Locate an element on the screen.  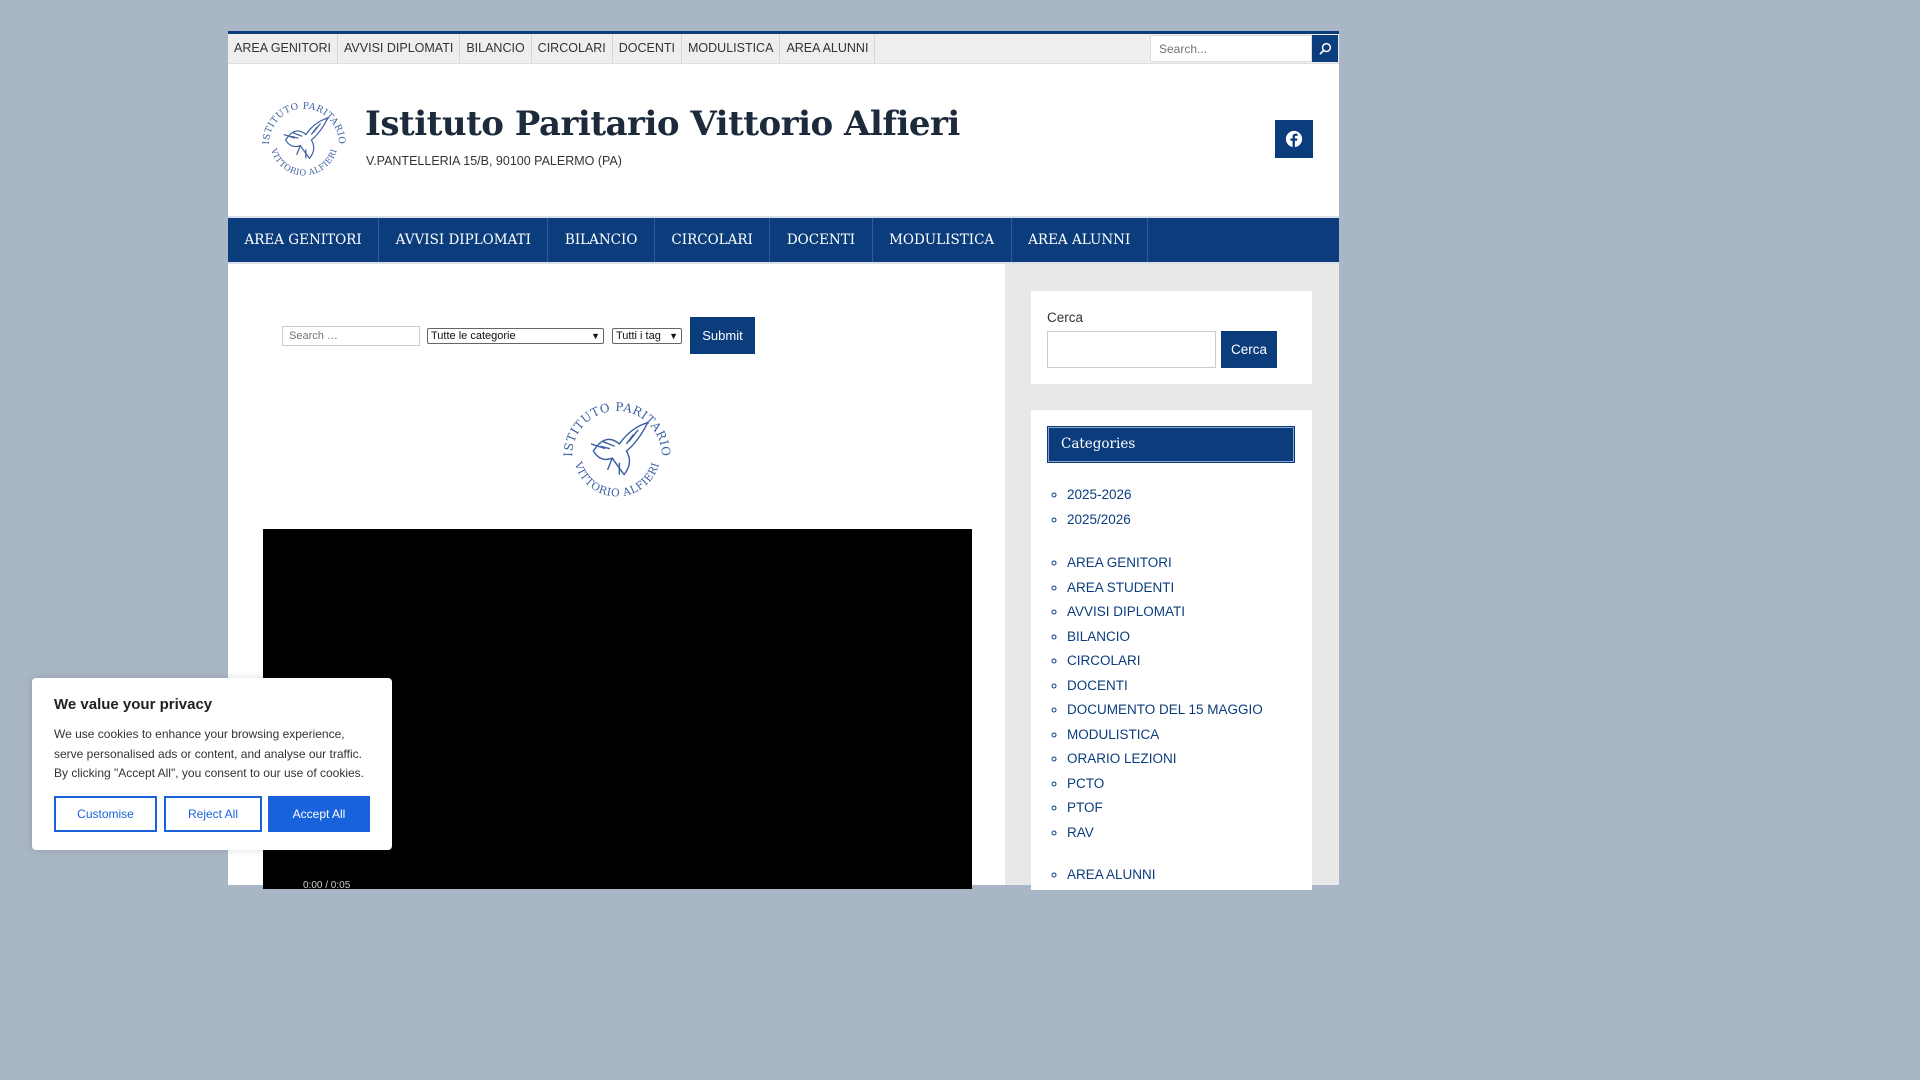
category-link: RAV is located at coordinates (1165, 833).